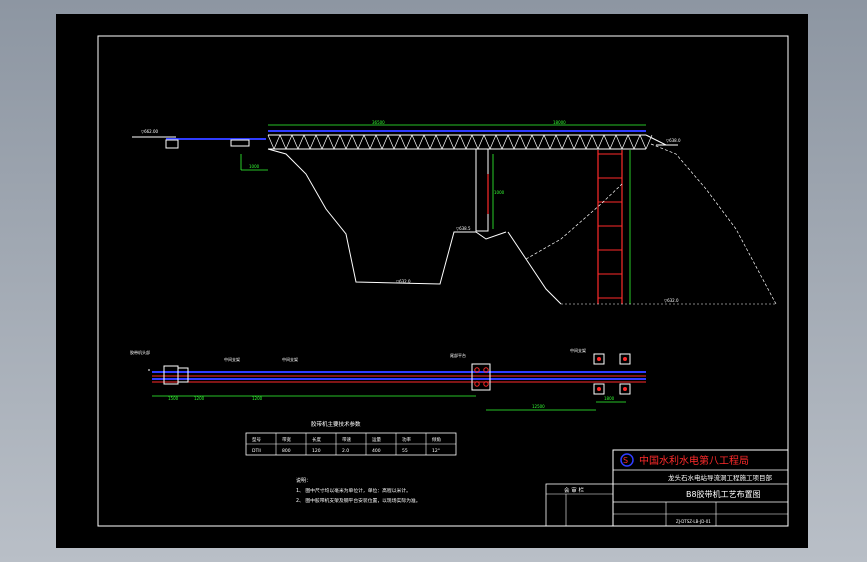 The width and height of the screenshot is (867, 562). I want to click on level-tag-3: ▽632.0, so click(403, 281).